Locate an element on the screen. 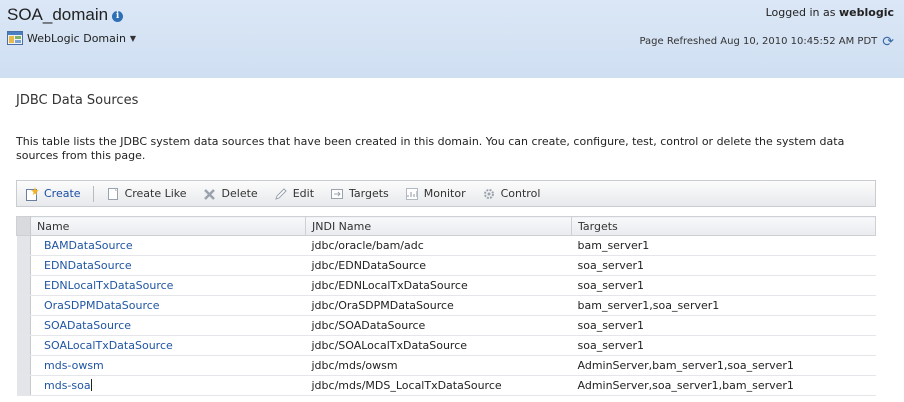 The width and height of the screenshot is (904, 402). weblogic-domain-menu: WebLogic Domain ▼ is located at coordinates (71, 38).